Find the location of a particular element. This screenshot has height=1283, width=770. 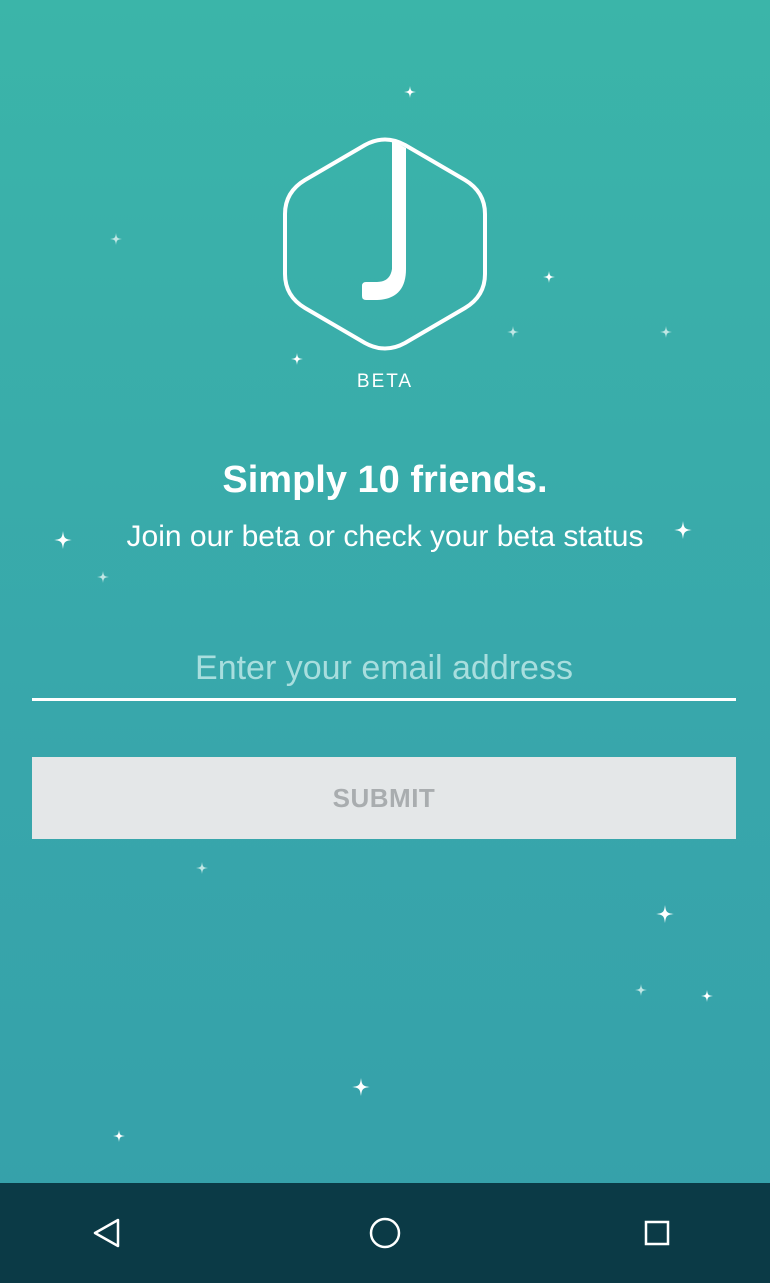

headline: Simply 10 friends. is located at coordinates (385, 480).